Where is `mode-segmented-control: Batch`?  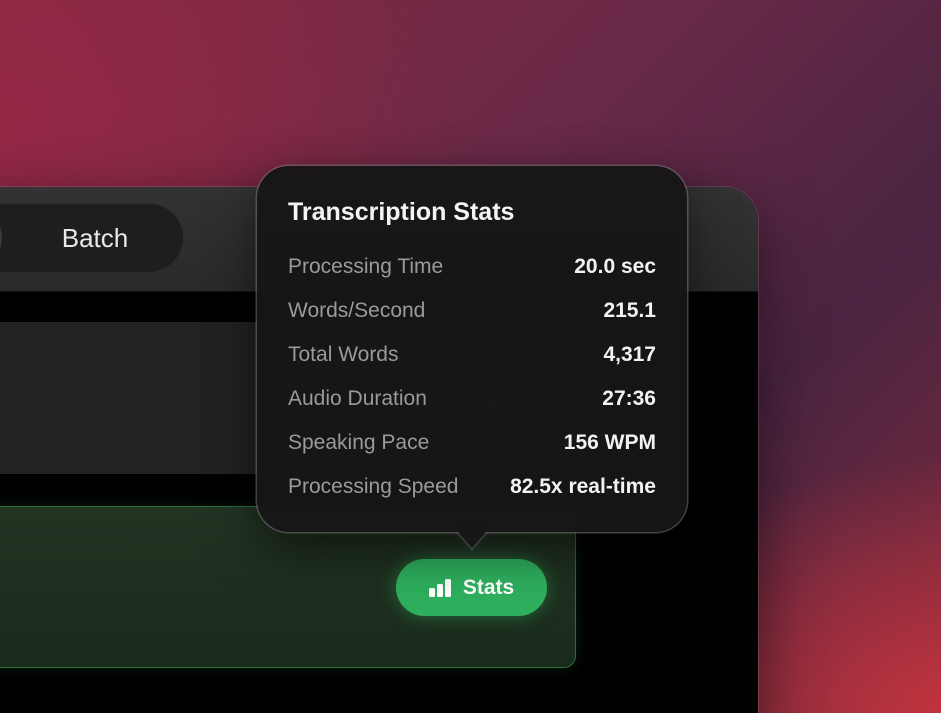
mode-segmented-control: Batch is located at coordinates (92, 238).